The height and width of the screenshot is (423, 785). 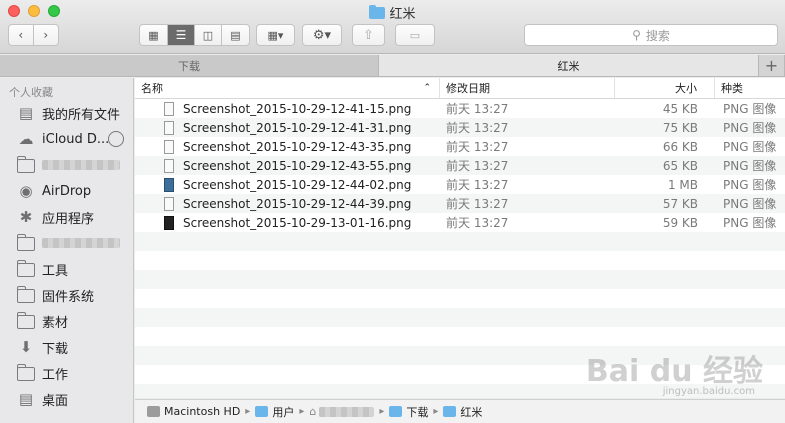 I want to click on watermark: Bai du 经验, so click(x=674, y=371).